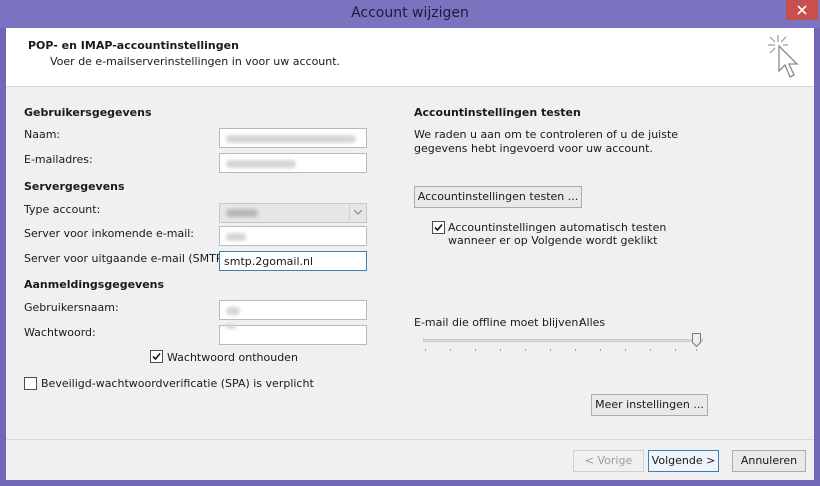  I want to click on offline-label: E-mail die offline moet blijven:, so click(498, 322).